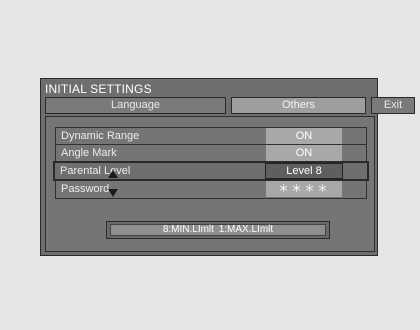 This screenshot has height=330, width=420. I want to click on cursor-down-arrow-icon, so click(113, 193).